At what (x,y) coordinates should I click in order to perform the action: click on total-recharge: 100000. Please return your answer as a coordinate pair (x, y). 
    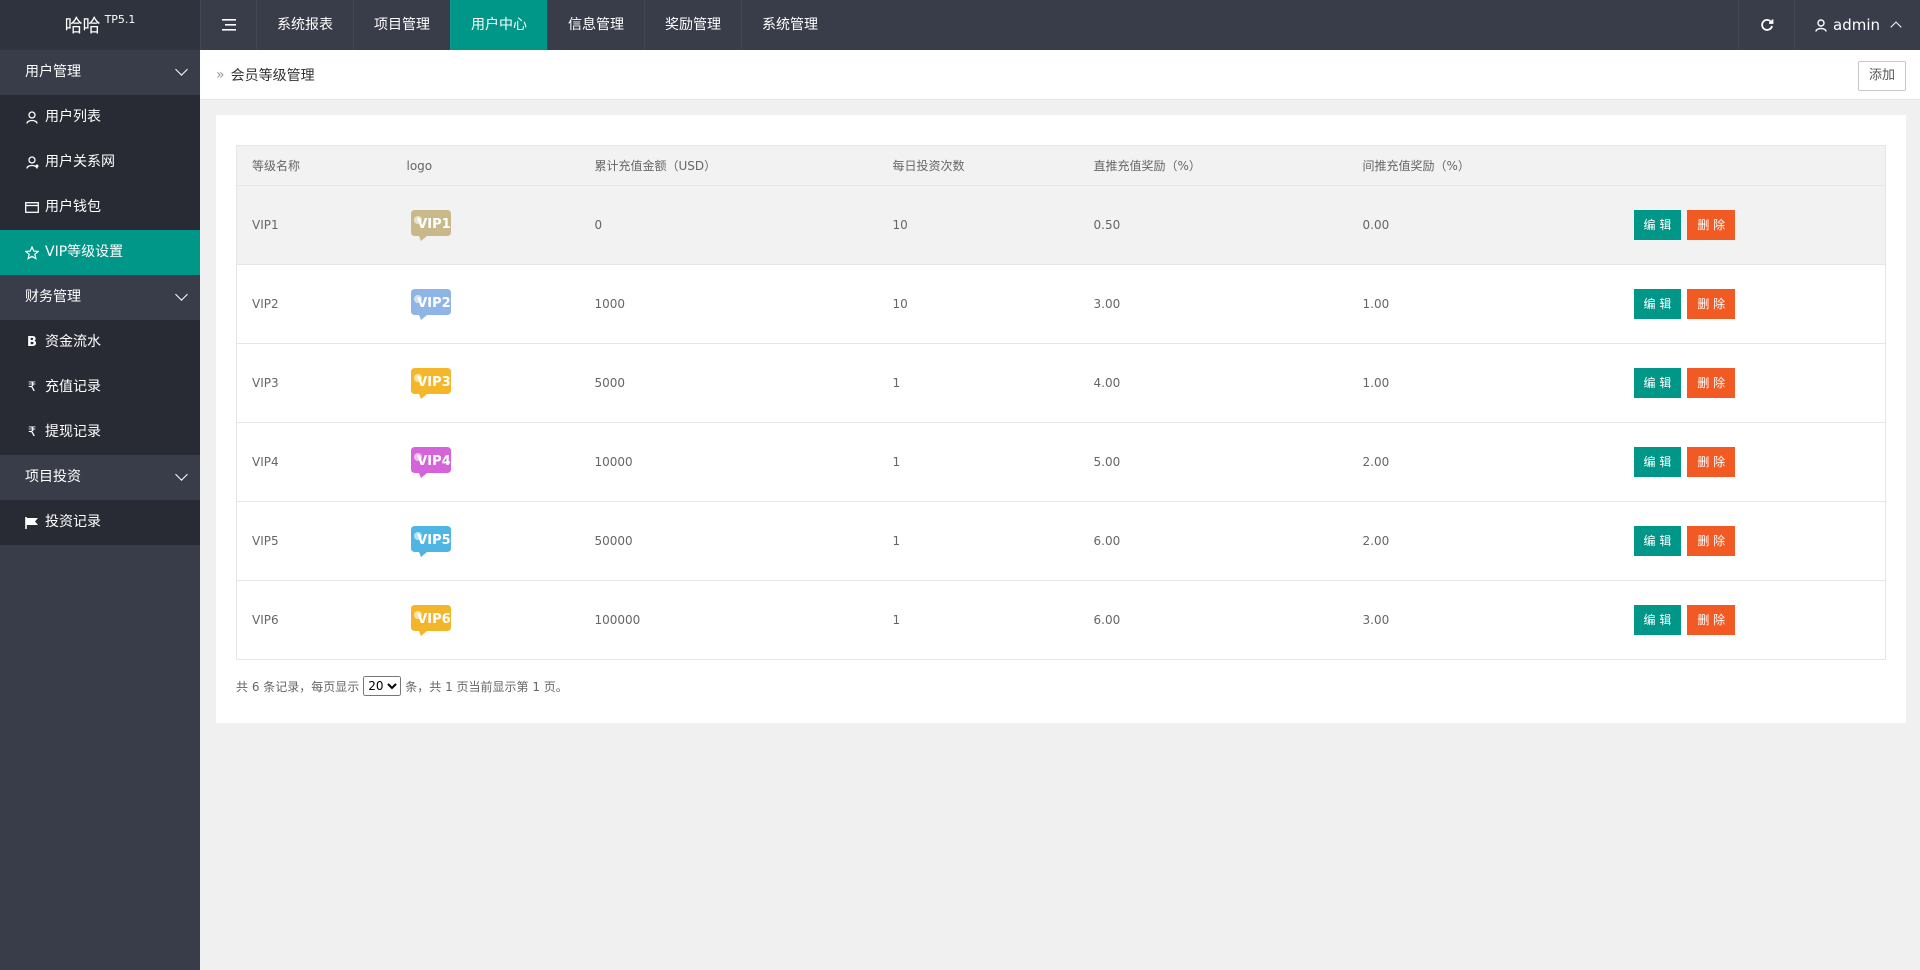
    Looking at the image, I should click on (617, 620).